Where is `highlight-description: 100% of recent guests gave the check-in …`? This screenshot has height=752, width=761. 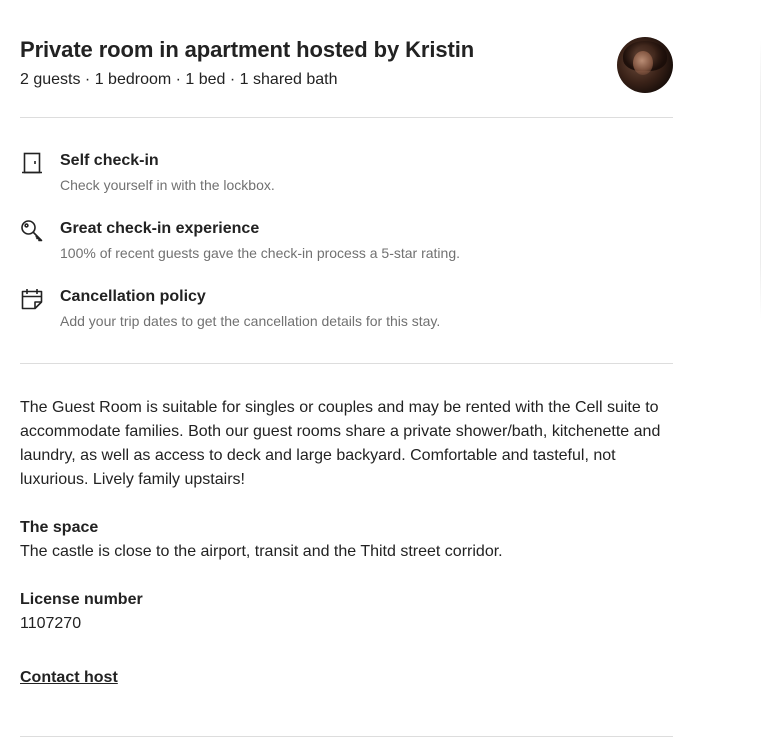 highlight-description: 100% of recent guests gave the check-in … is located at coordinates (260, 253).